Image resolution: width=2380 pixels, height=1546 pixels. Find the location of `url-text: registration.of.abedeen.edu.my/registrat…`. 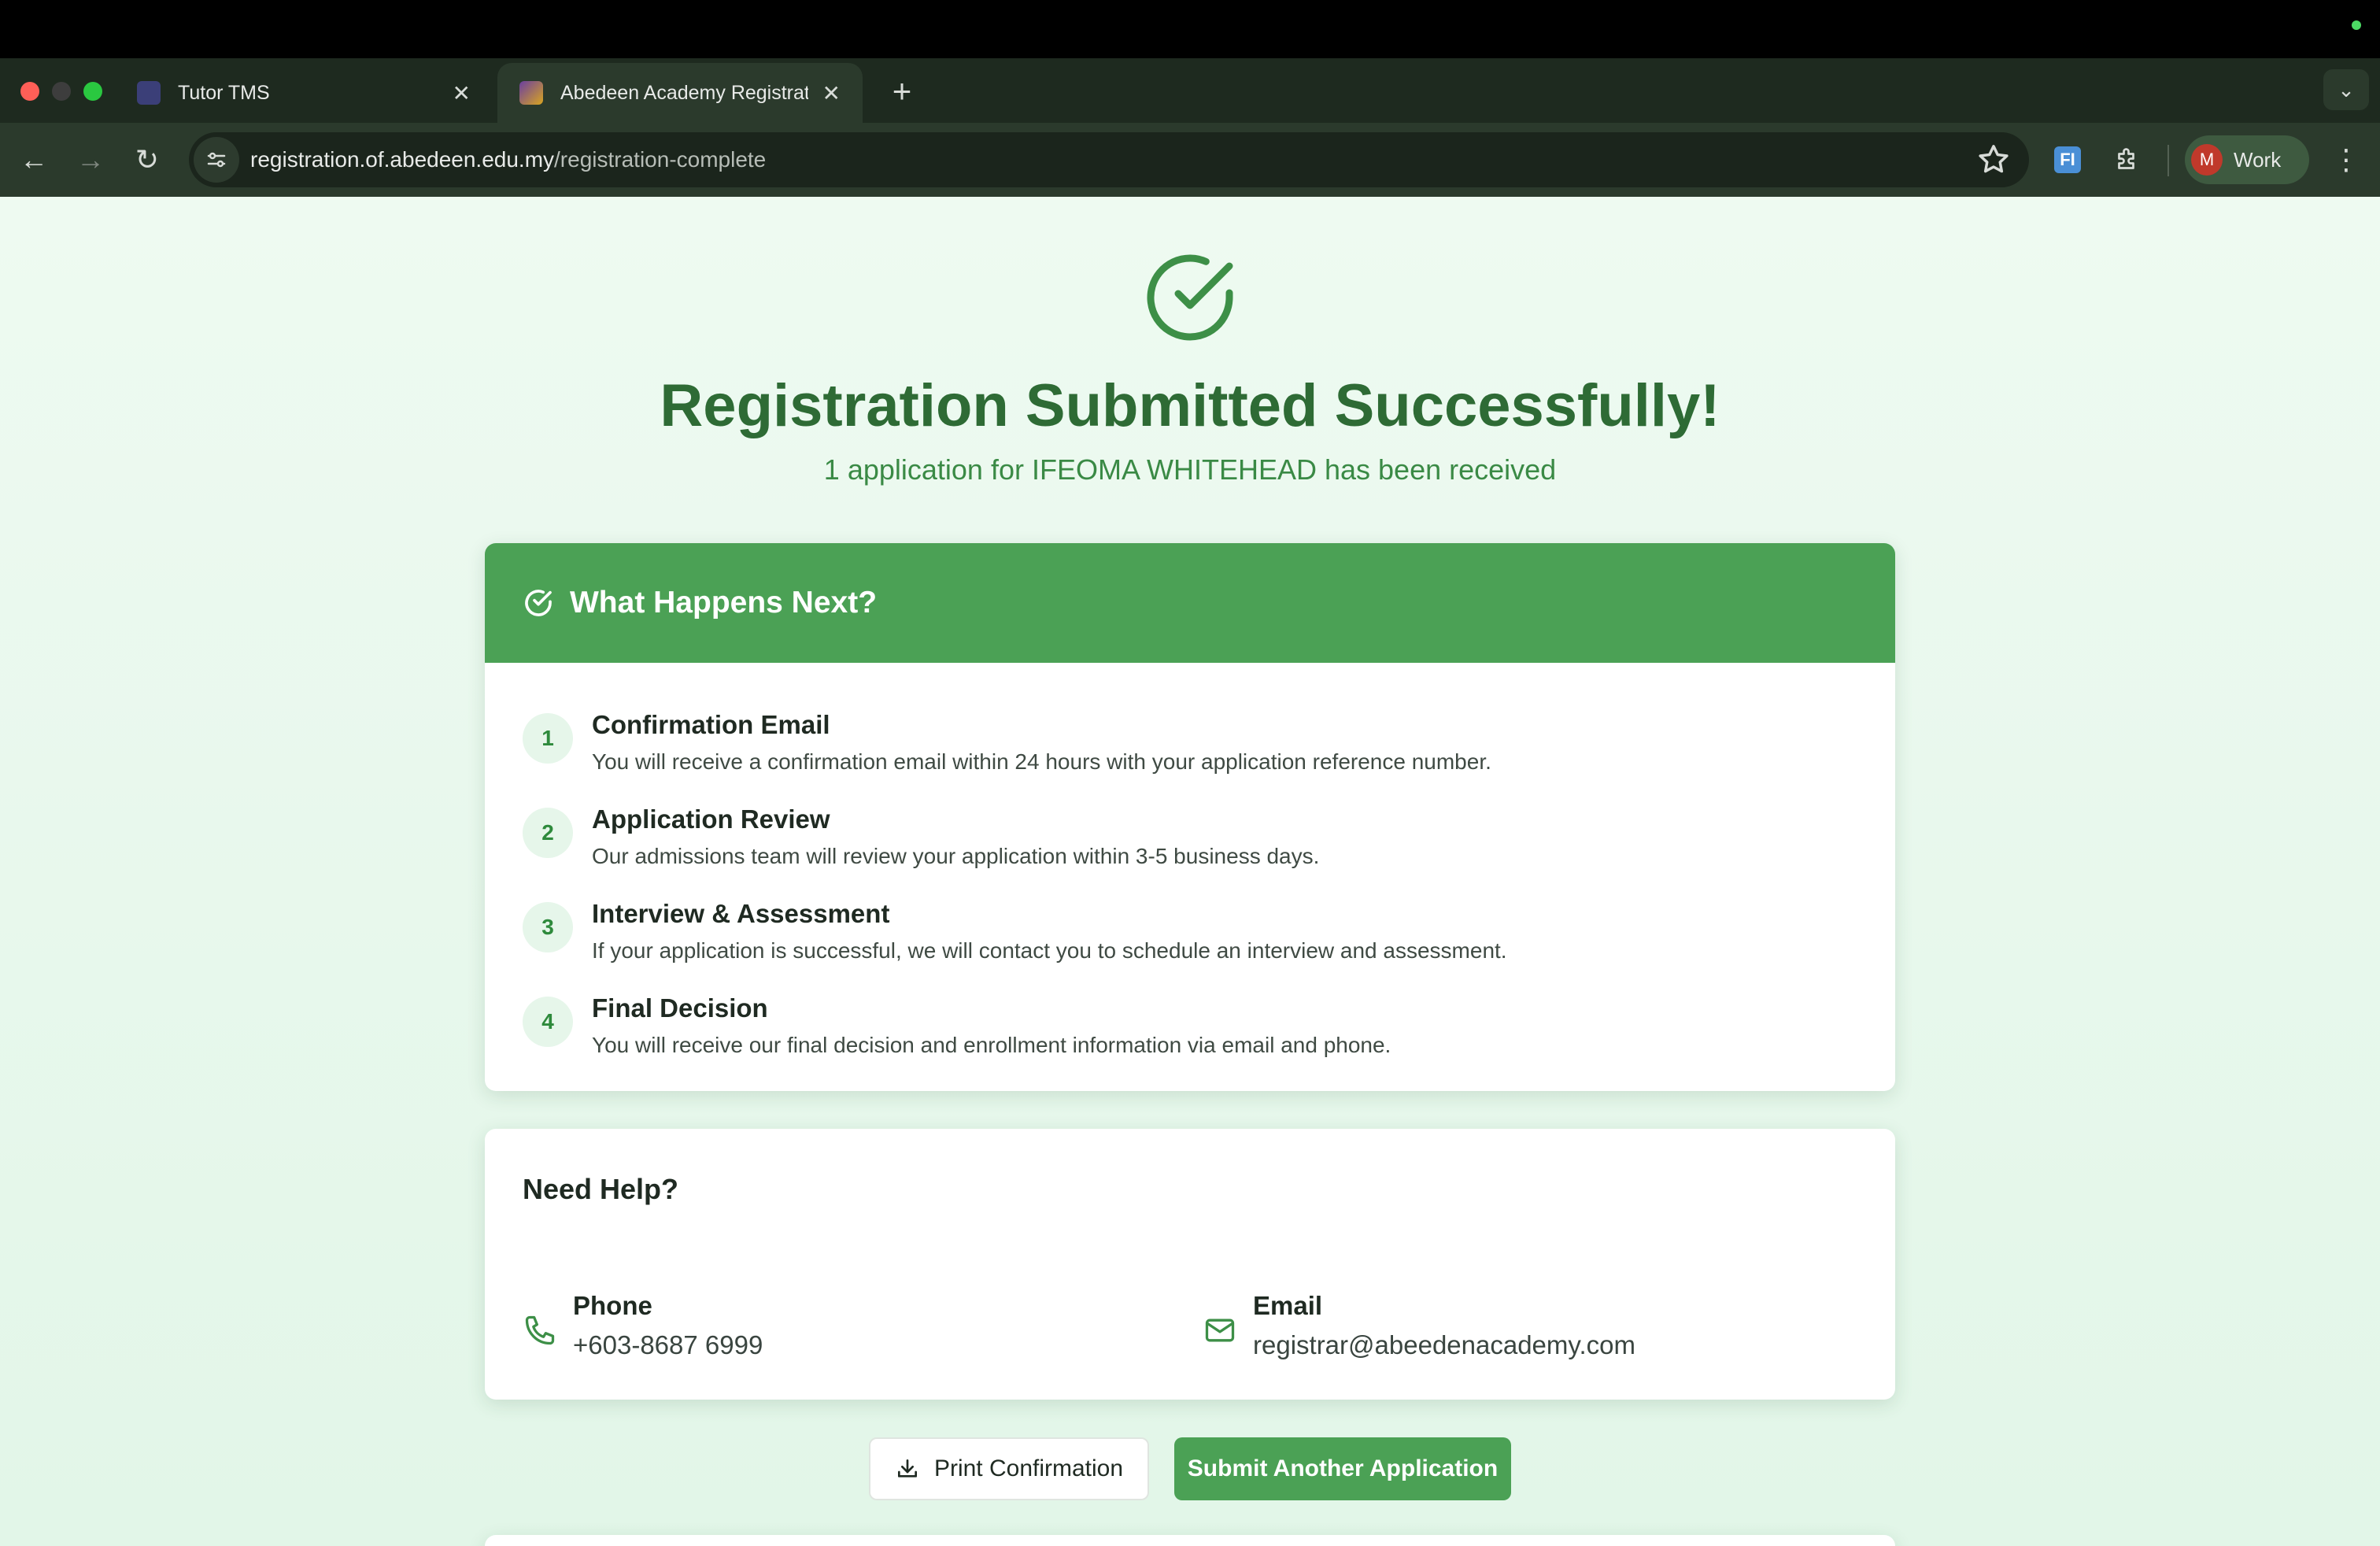

url-text: registration.of.abedeen.edu.my/registrat… is located at coordinates (508, 159).